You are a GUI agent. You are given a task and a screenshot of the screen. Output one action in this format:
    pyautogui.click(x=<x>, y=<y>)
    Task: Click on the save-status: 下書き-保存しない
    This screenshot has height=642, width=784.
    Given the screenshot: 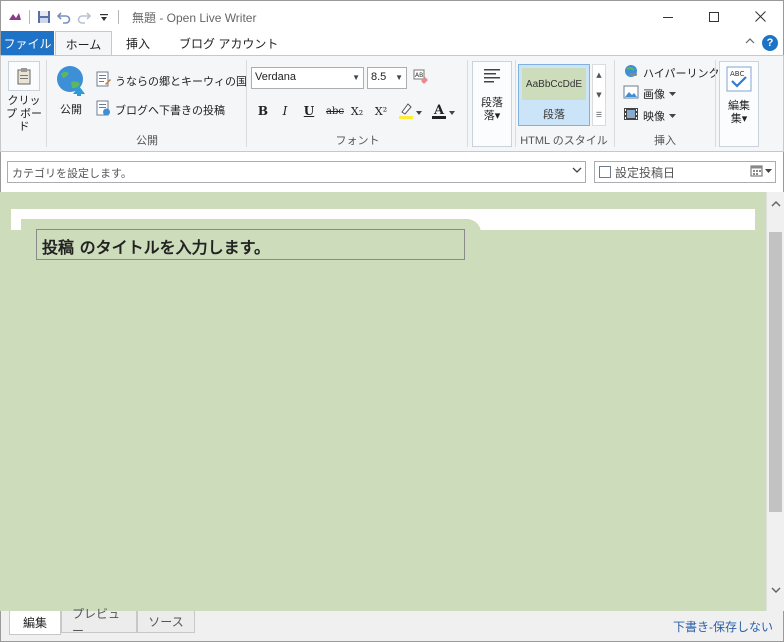 What is the action you would take?
    pyautogui.click(x=723, y=627)
    